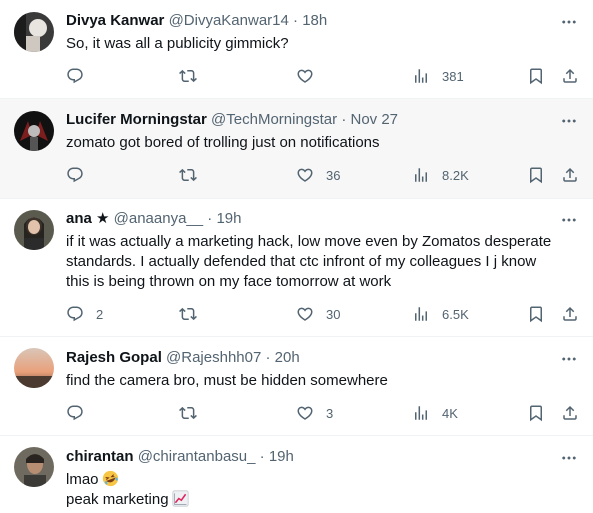  Describe the element at coordinates (333, 314) in the screenshot. I see `like-count: 30` at that location.